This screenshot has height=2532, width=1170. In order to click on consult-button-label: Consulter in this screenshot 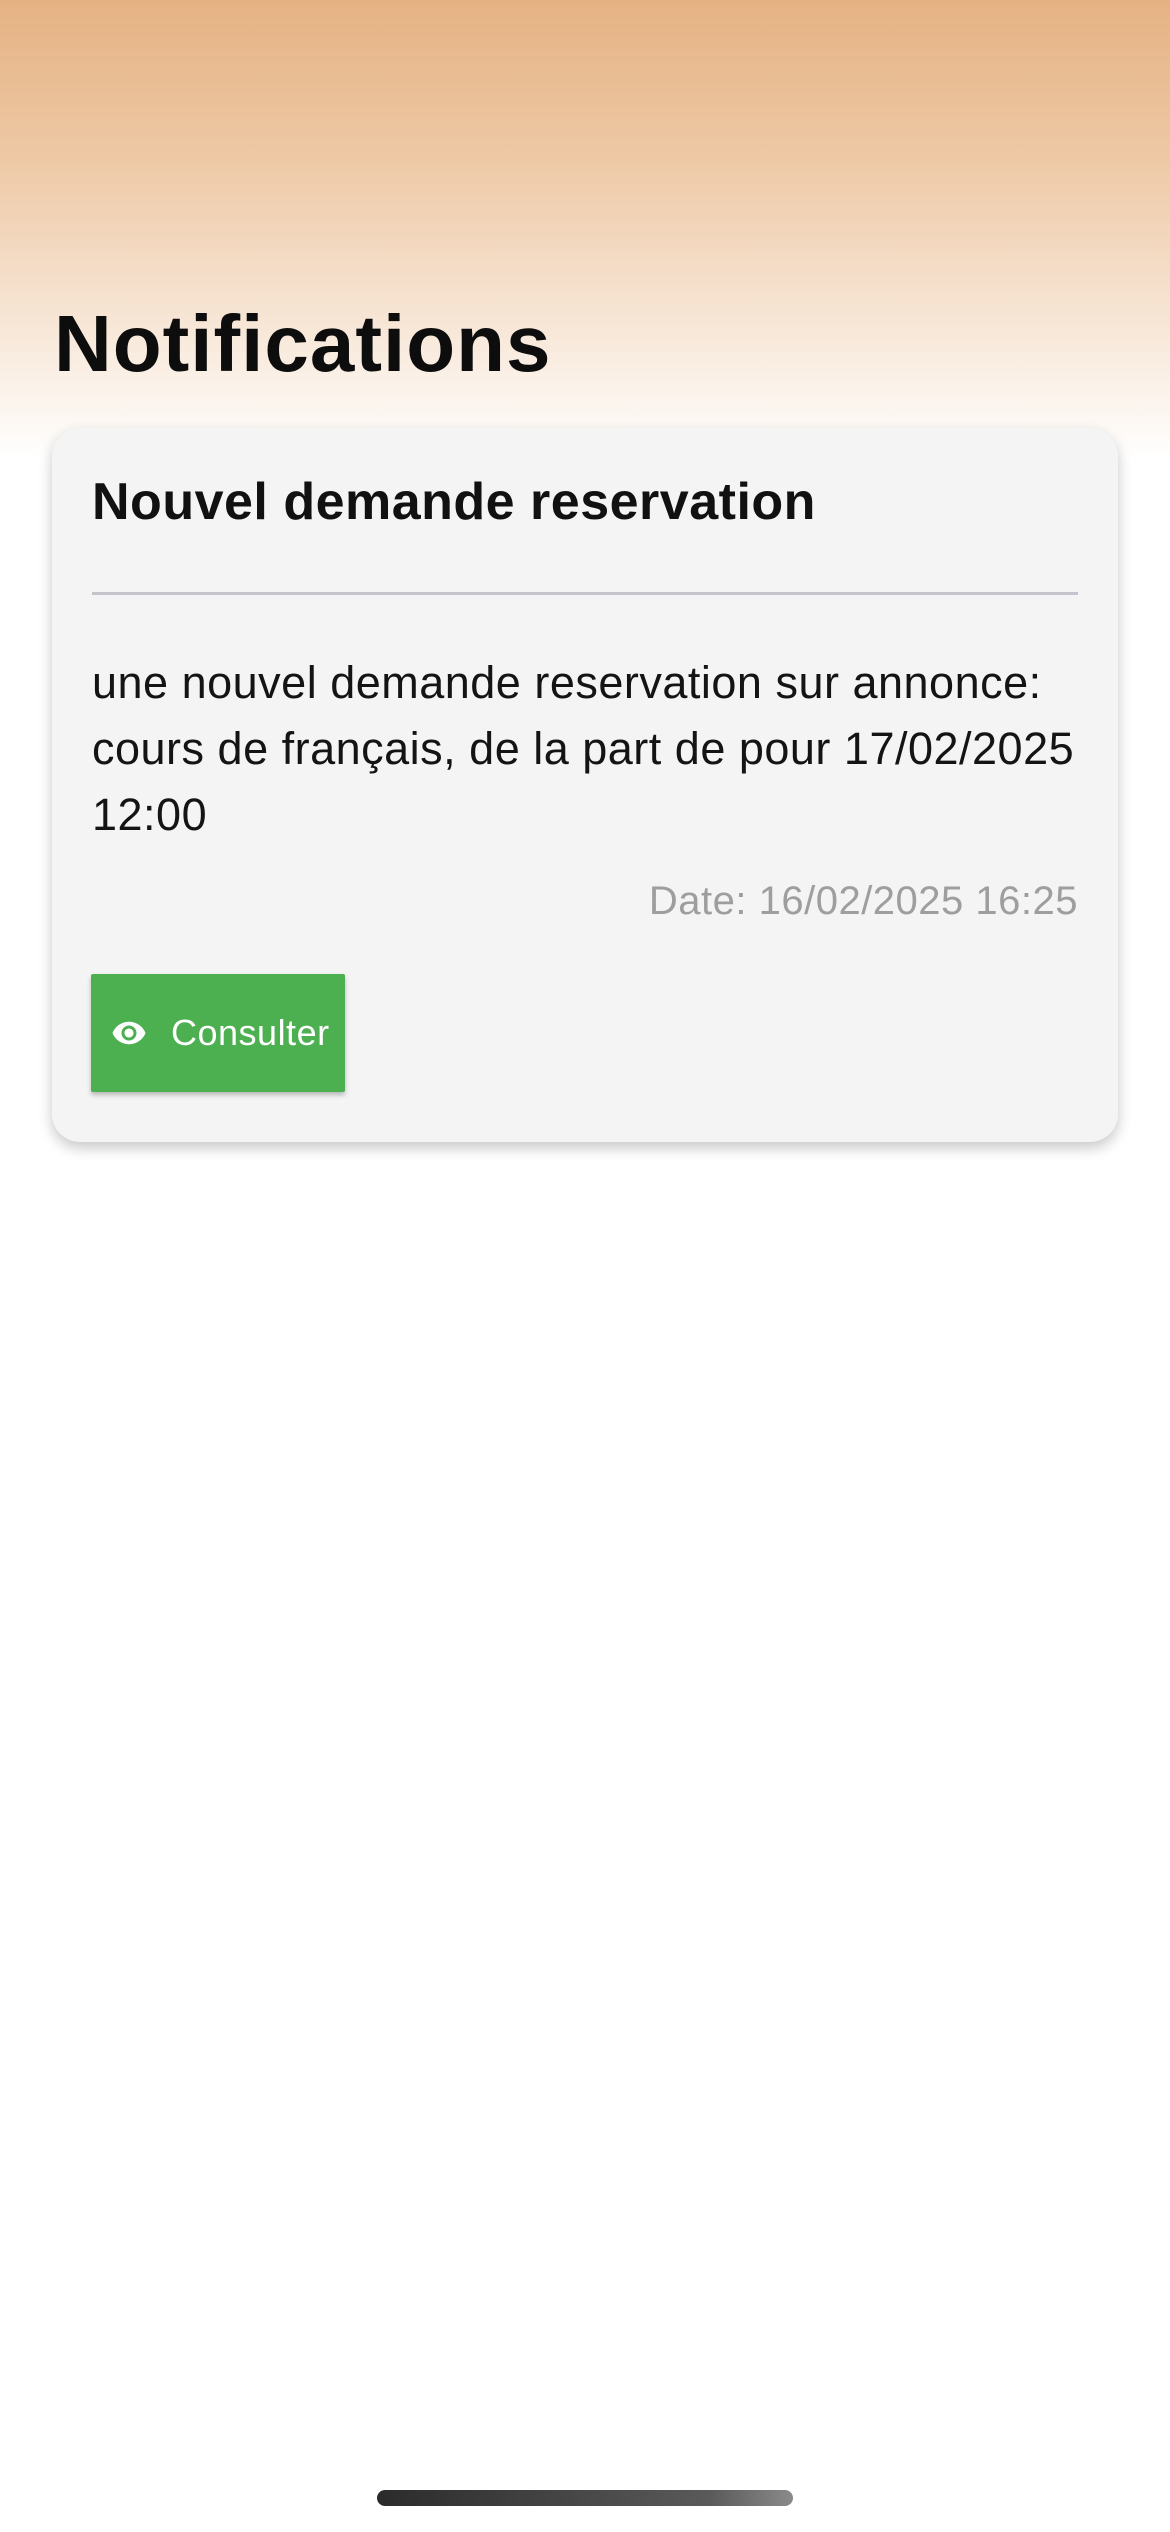, I will do `click(250, 1032)`.